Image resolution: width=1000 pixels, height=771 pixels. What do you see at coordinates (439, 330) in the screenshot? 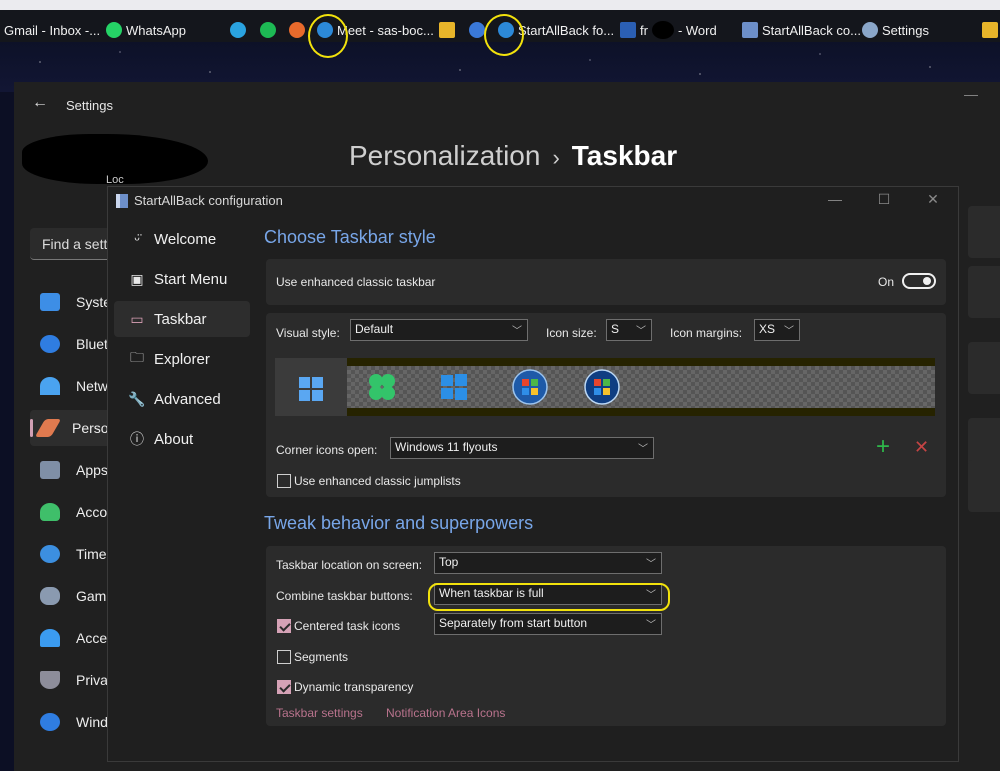
I see `visual-style-select: Default ﹀` at bounding box center [439, 330].